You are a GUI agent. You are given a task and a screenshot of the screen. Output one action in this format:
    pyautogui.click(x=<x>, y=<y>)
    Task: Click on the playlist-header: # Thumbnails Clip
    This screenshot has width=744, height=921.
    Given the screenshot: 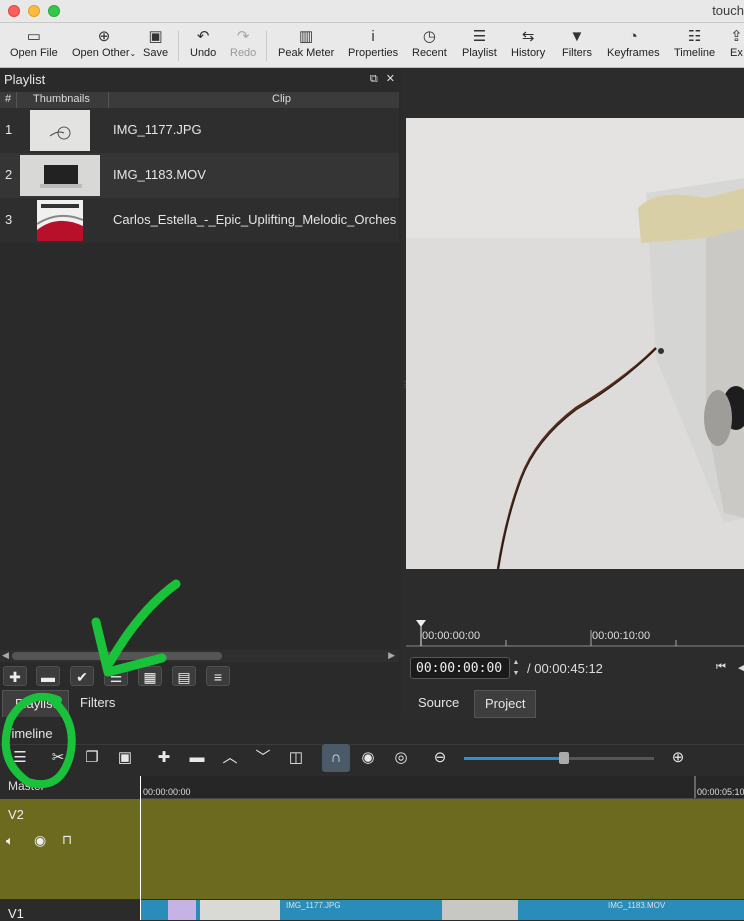 What is the action you would take?
    pyautogui.click(x=199, y=100)
    